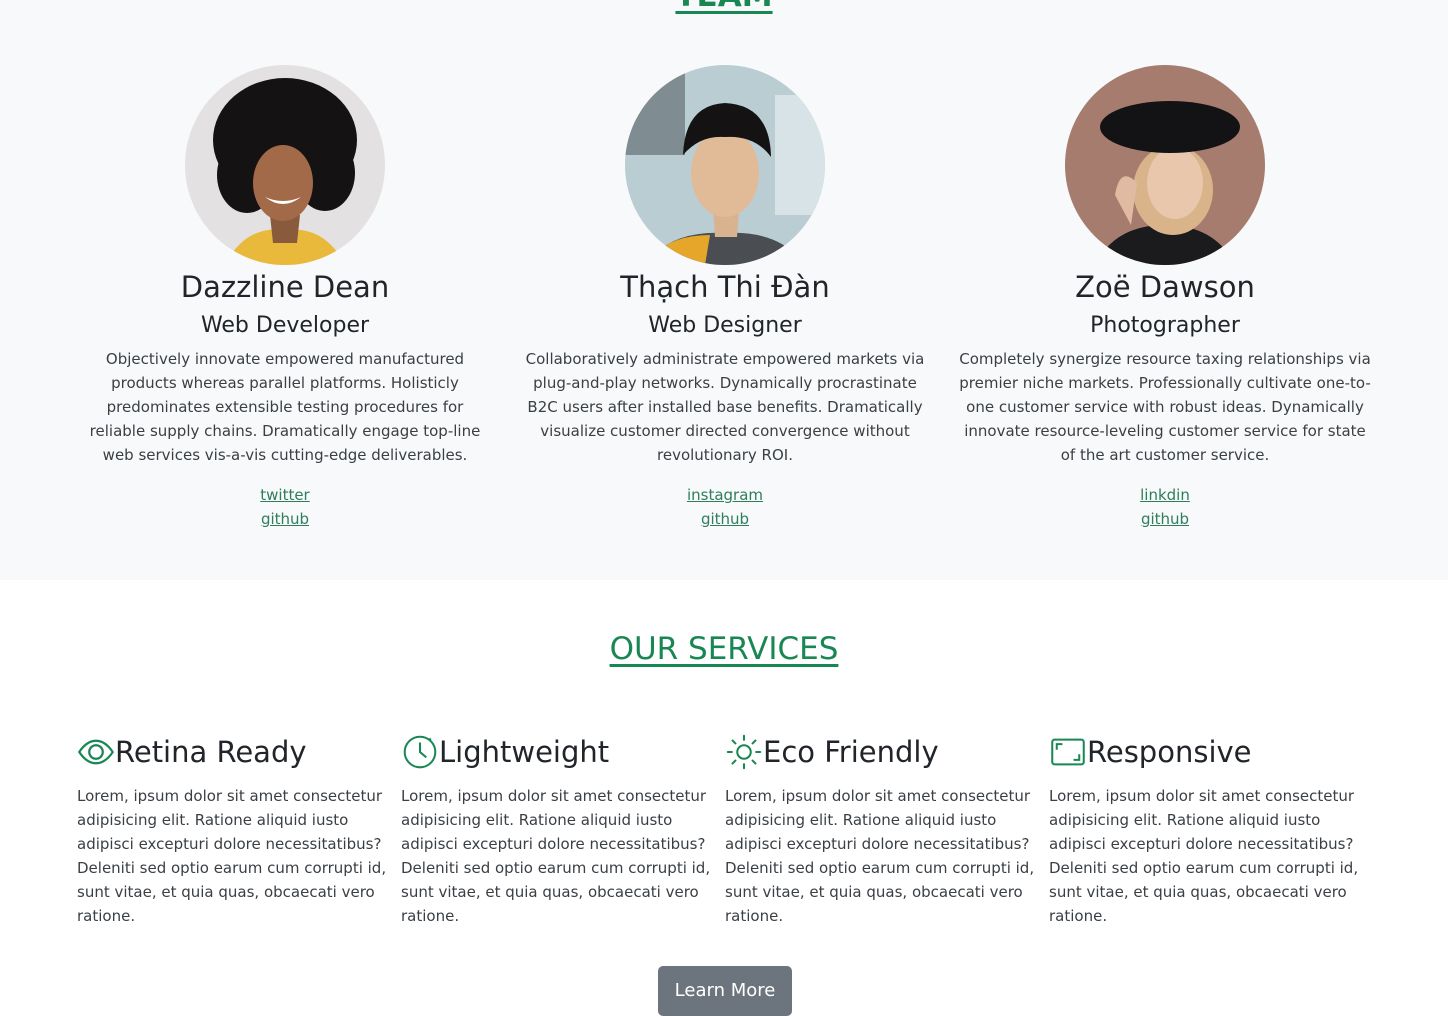 Image resolution: width=1448 pixels, height=1016 pixels. I want to click on fullscreen-icon, so click(1068, 752).